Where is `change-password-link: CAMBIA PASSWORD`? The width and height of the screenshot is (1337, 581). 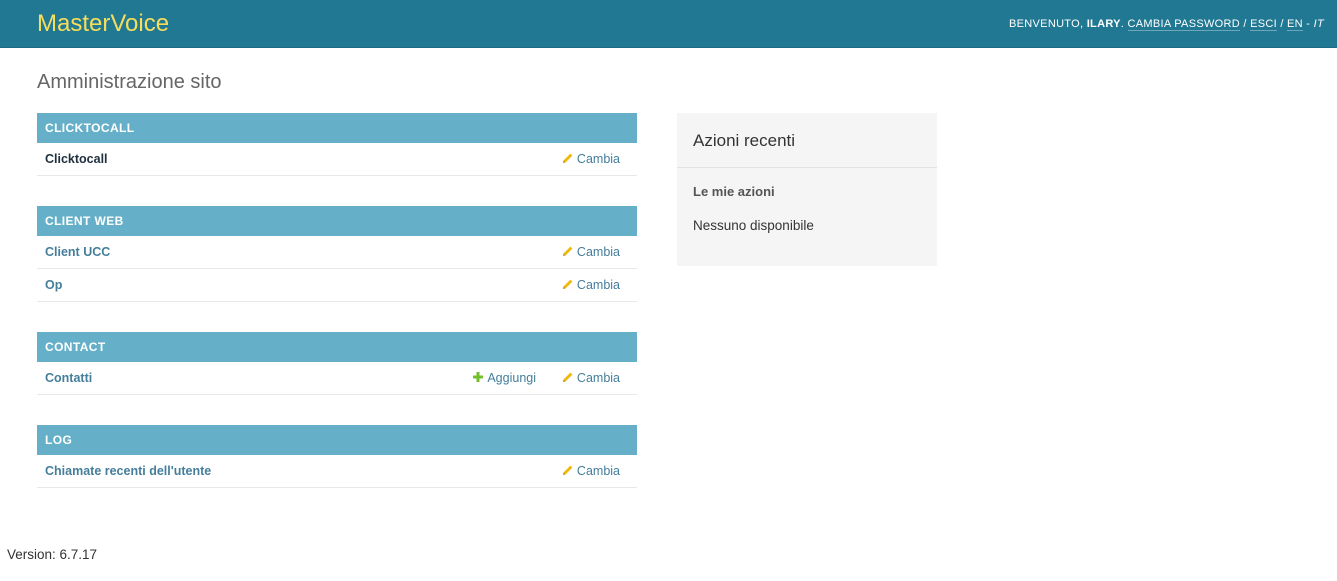 change-password-link: CAMBIA PASSWORD is located at coordinates (1183, 24).